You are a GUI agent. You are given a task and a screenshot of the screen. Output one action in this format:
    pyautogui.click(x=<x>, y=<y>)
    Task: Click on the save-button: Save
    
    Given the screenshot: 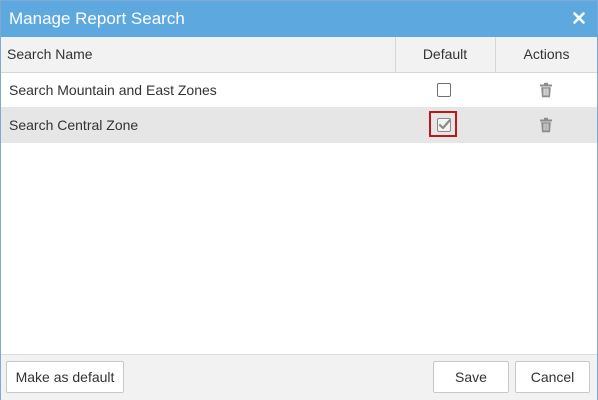 What is the action you would take?
    pyautogui.click(x=471, y=377)
    